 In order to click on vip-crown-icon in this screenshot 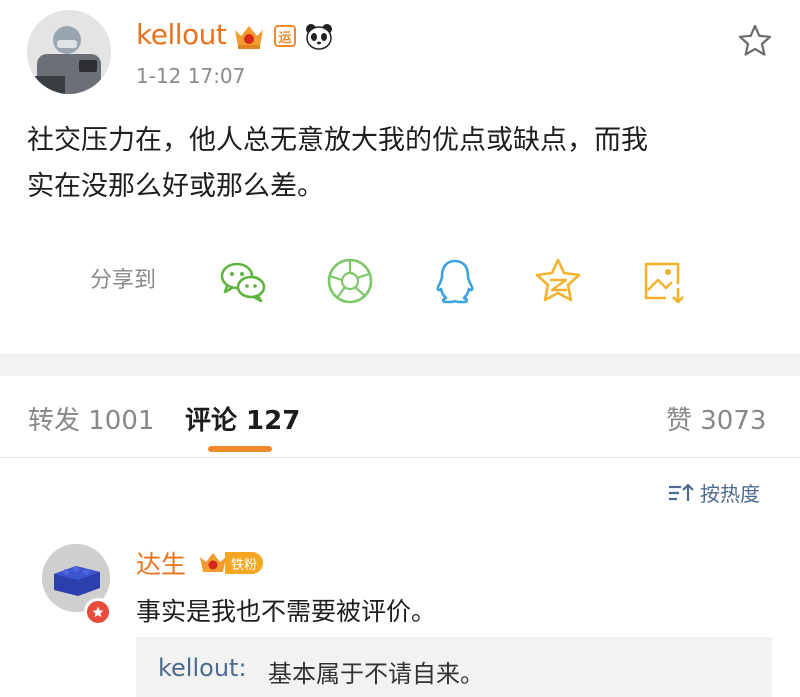, I will do `click(249, 37)`.